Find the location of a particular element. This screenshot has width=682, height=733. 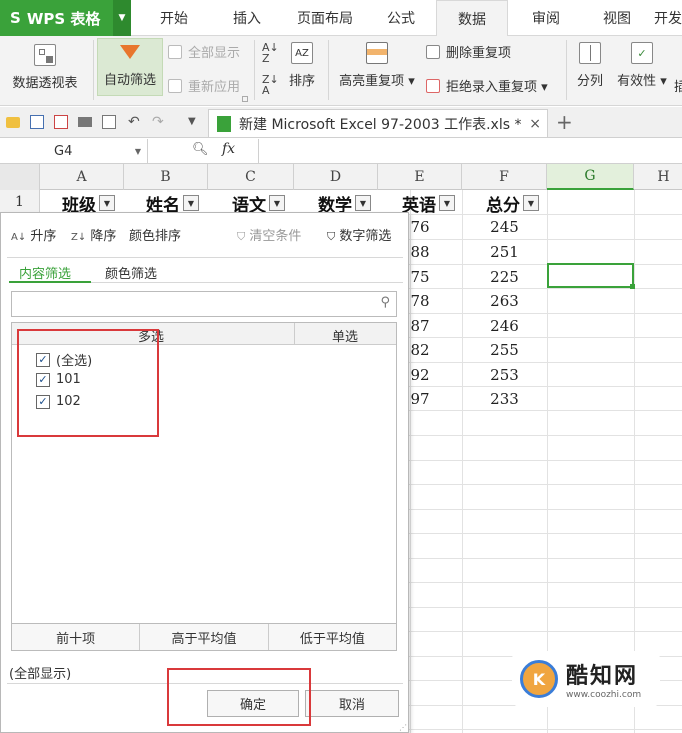

print-preview-icon is located at coordinates (109, 122).